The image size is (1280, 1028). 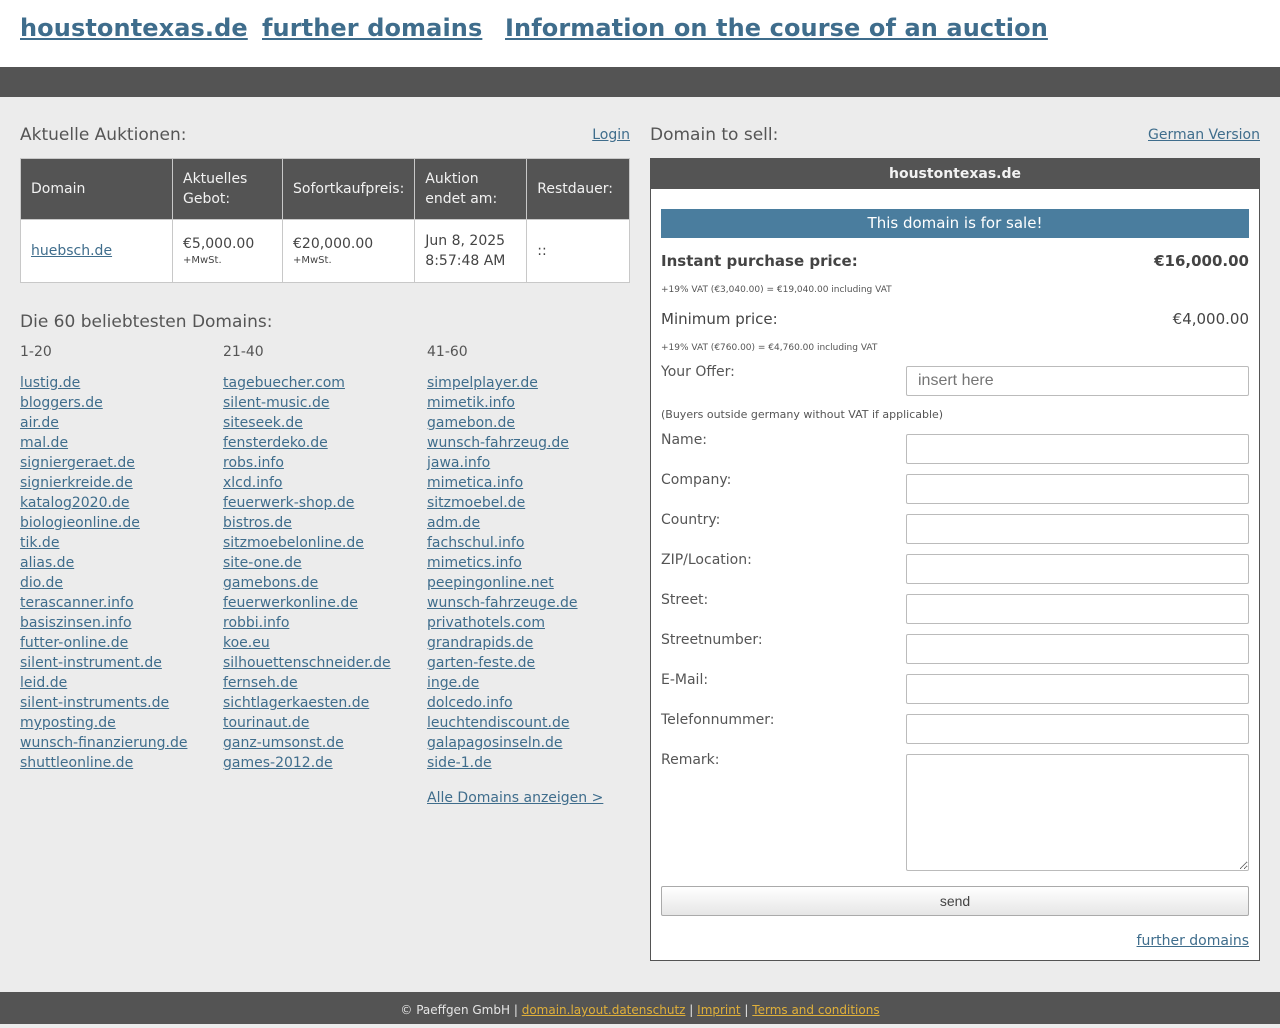 What do you see at coordinates (134, 28) in the screenshot?
I see `site-home-link: houstontexas.de` at bounding box center [134, 28].